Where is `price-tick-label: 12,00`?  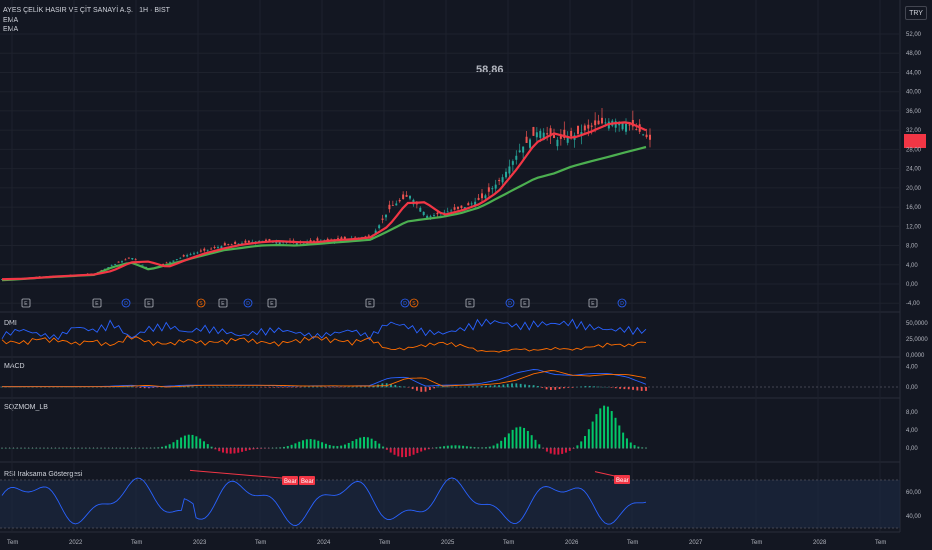
price-tick-label: 12,00 is located at coordinates (914, 227).